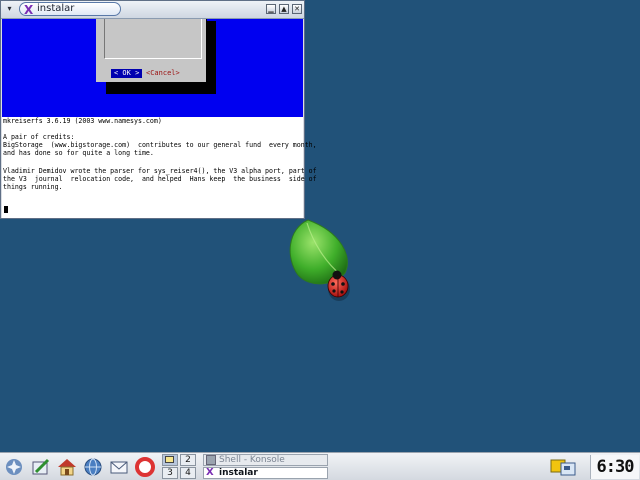 The height and width of the screenshot is (480, 640). I want to click on pager-window-icon, so click(169, 459).